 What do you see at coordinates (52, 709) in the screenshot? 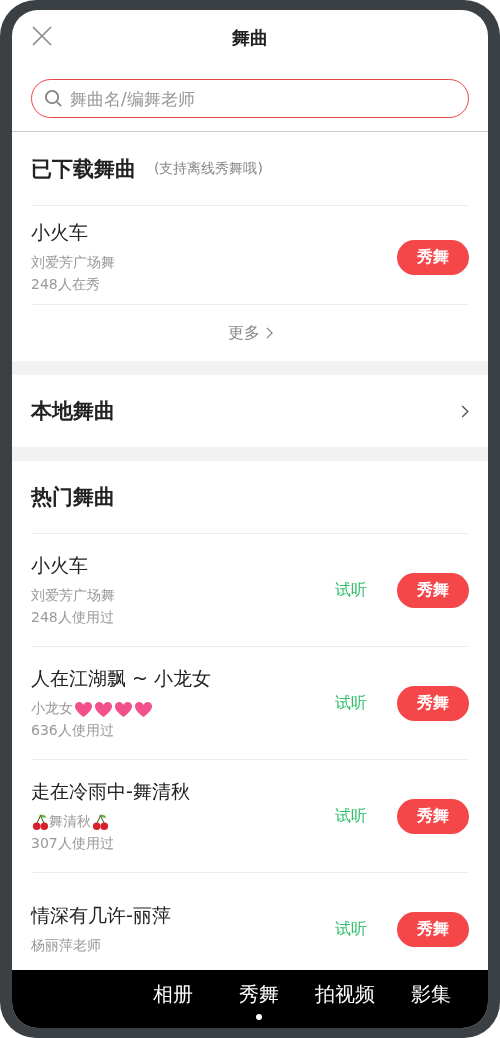
I see `song-artist: 小龙女` at bounding box center [52, 709].